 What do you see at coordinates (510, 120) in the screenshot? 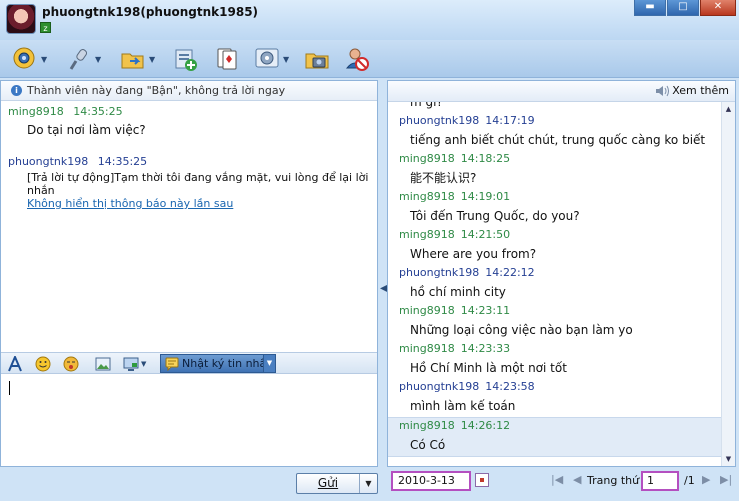
I see `history-time: 14:17:19` at bounding box center [510, 120].